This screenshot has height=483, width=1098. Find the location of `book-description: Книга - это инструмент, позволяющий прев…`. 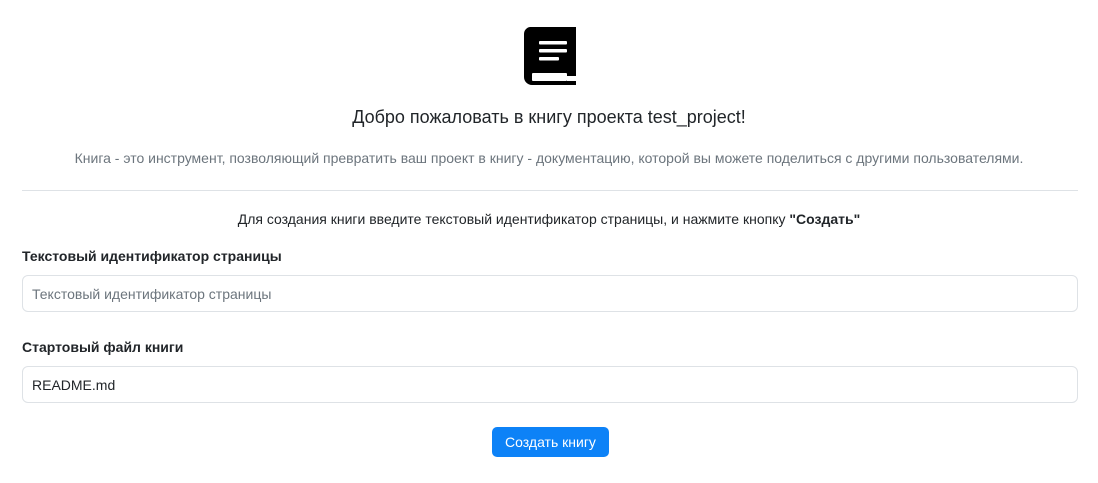

book-description: Книга - это инструмент, позволяющий прев… is located at coordinates (549, 158).